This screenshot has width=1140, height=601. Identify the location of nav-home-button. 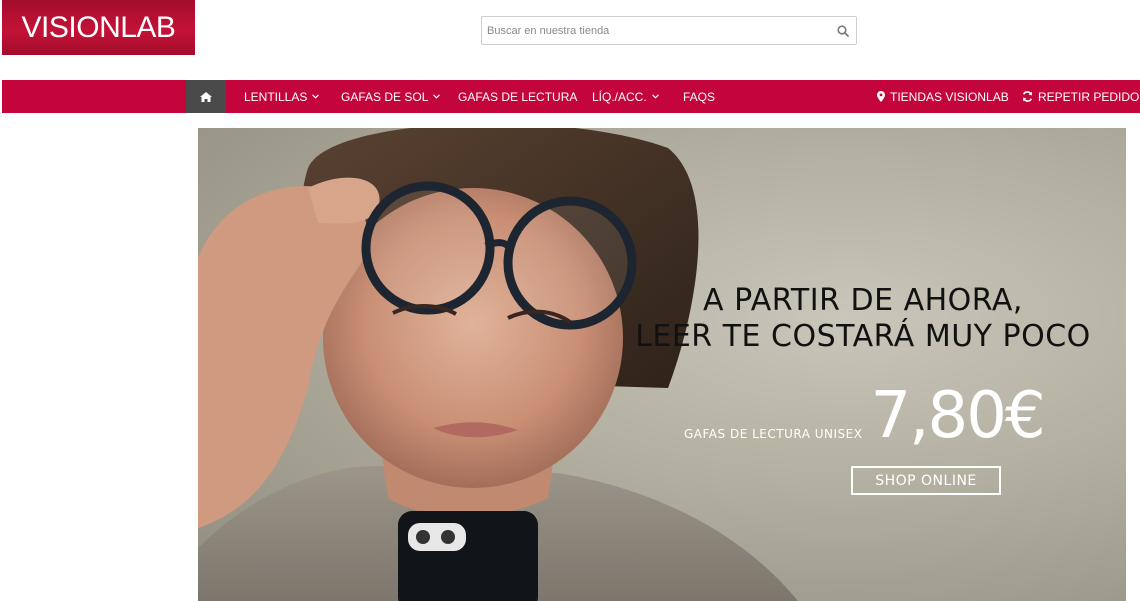
(206, 96).